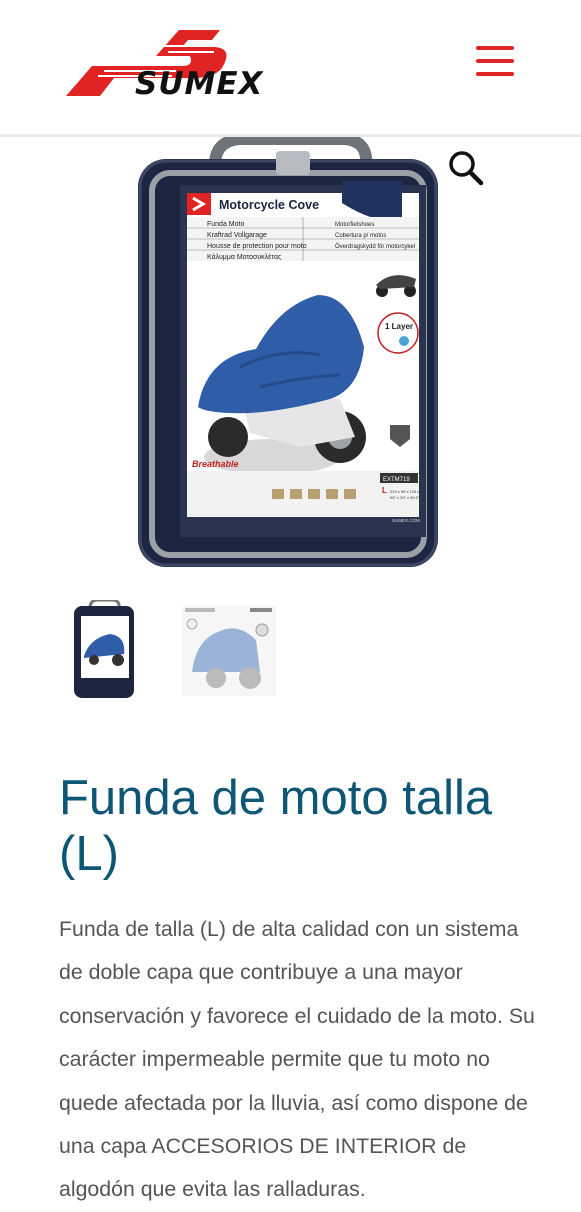  I want to click on layer-label: 1 Layer, so click(399, 326).